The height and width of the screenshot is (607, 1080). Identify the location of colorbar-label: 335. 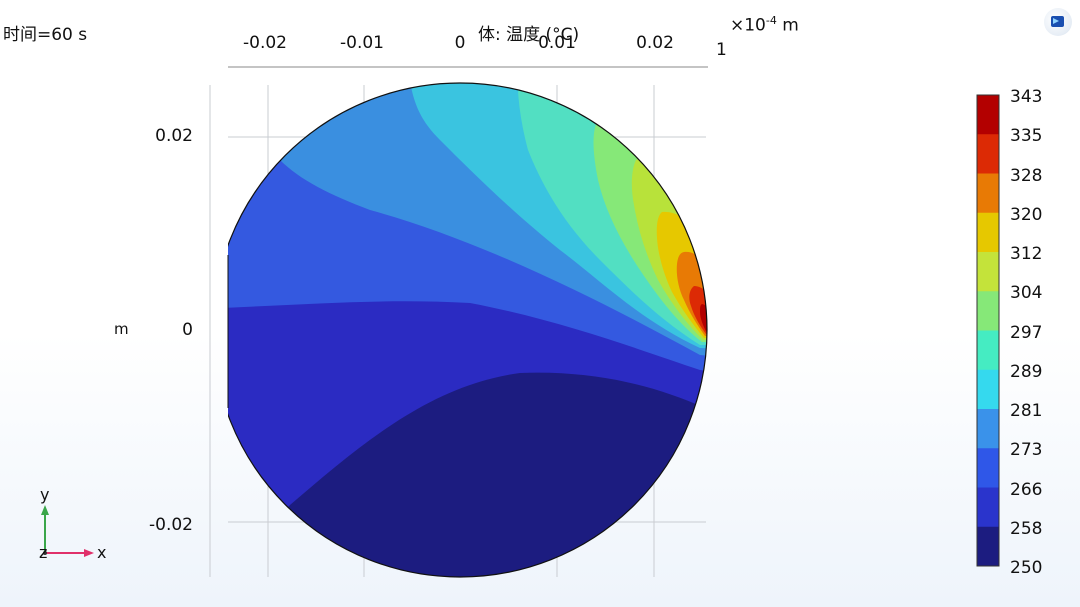
(1026, 136).